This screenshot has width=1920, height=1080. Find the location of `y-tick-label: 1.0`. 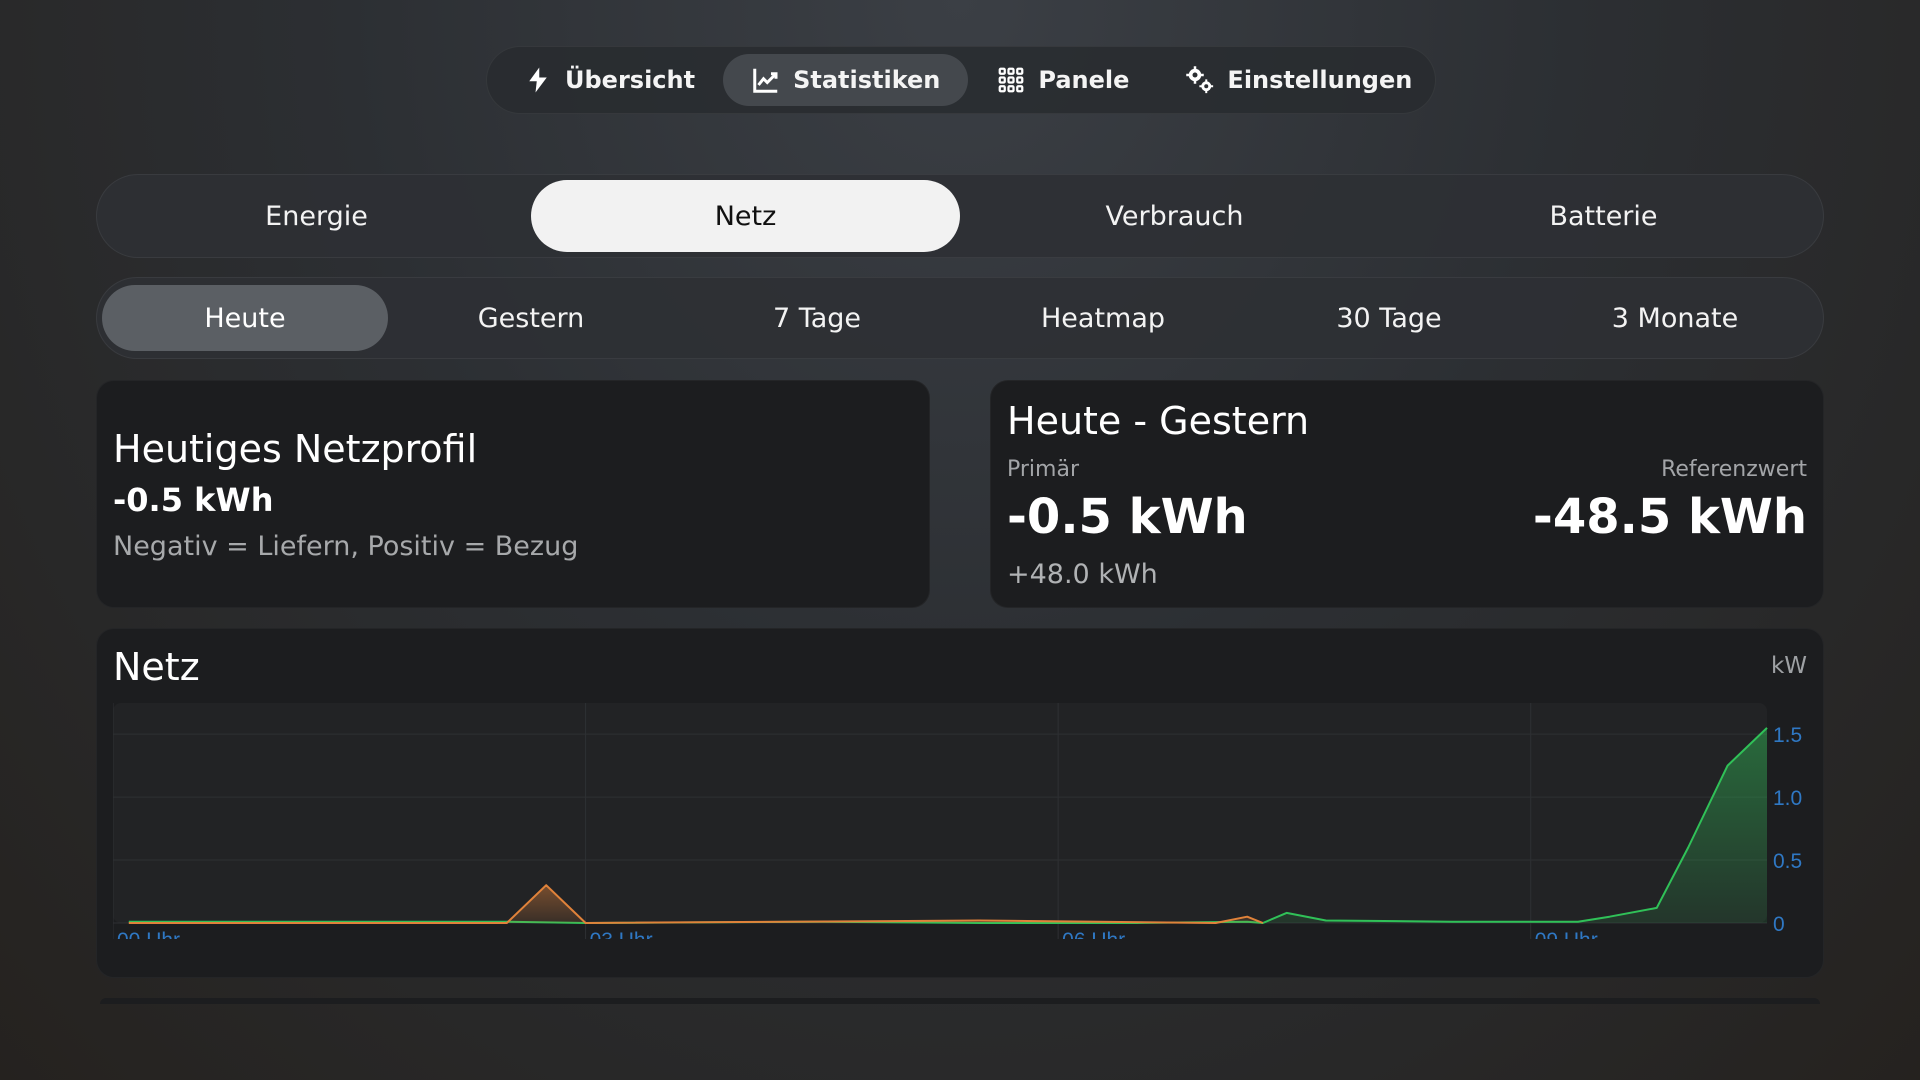

y-tick-label: 1.0 is located at coordinates (1787, 798).